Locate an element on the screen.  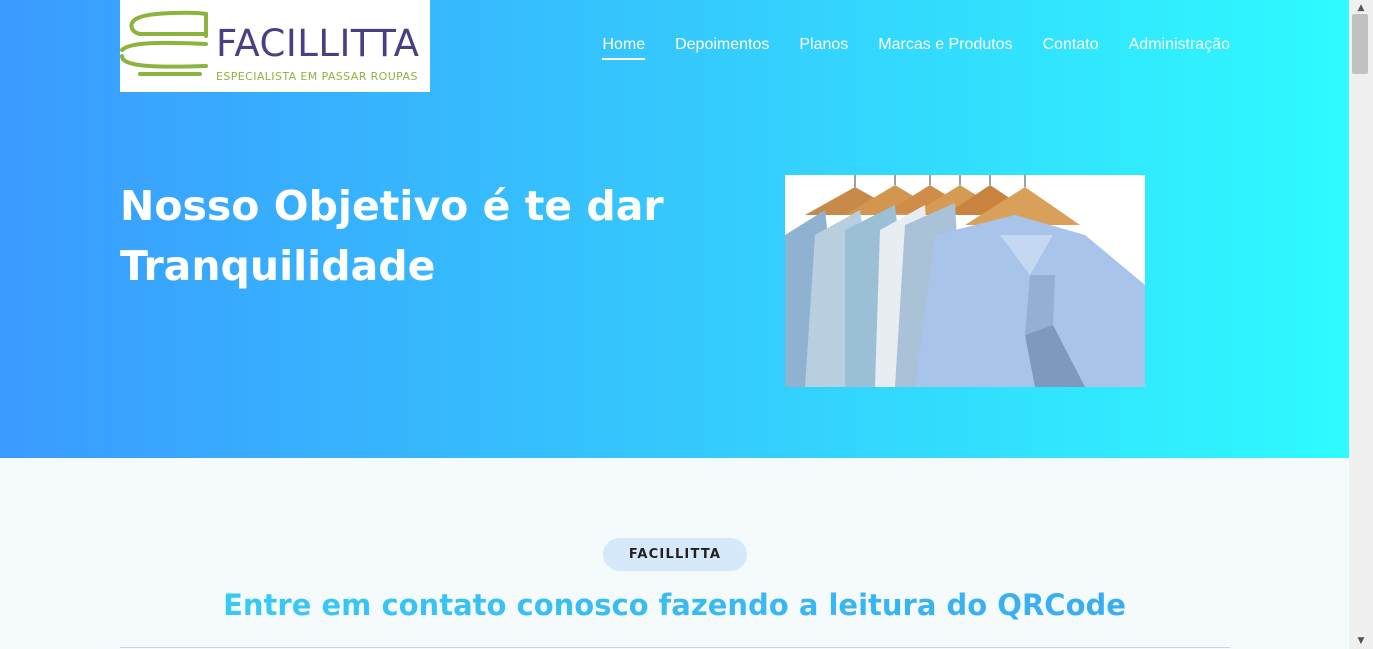
scroll-down-icon: ▼ is located at coordinates (1361, 641).